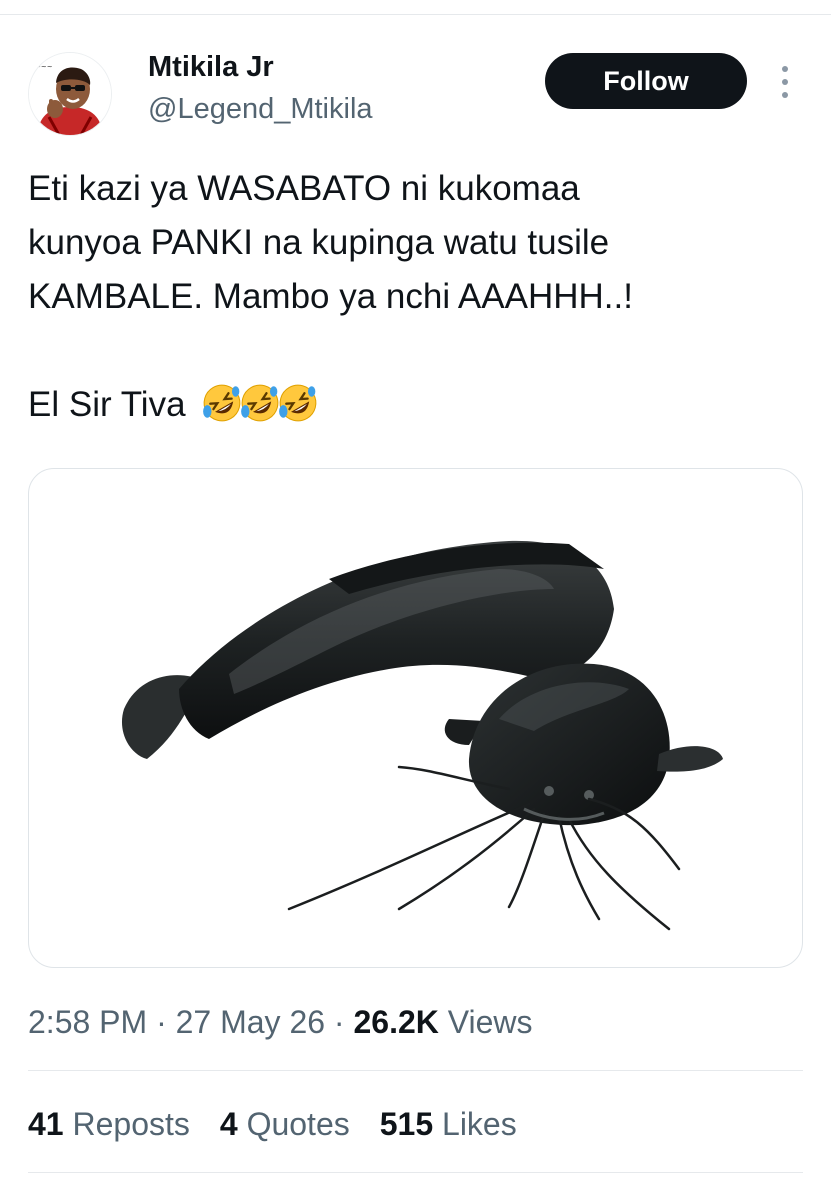  I want to click on avatar: ~~~, so click(70, 94).